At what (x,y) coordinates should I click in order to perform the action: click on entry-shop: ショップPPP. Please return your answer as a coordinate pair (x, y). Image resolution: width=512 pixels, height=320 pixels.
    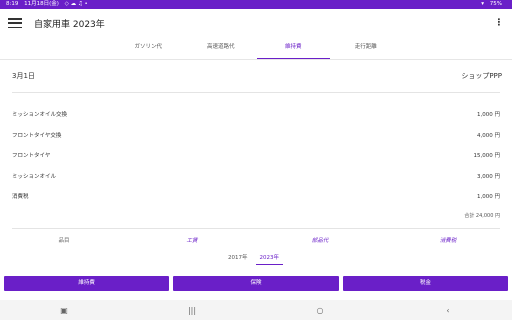
    Looking at the image, I should click on (481, 76).